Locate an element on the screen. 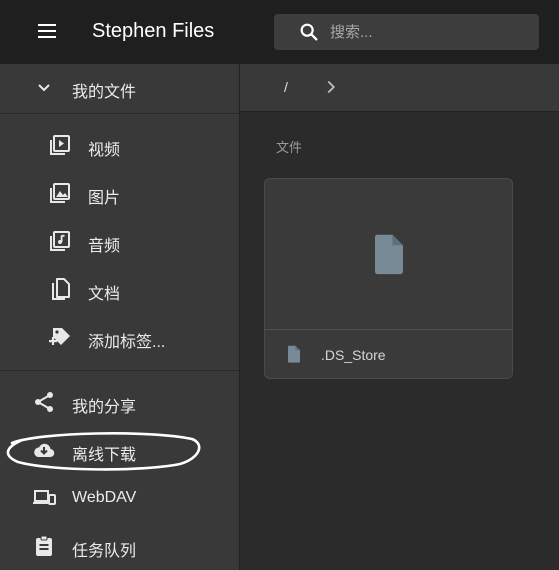  sidebar-item-label: 文档 is located at coordinates (104, 294).